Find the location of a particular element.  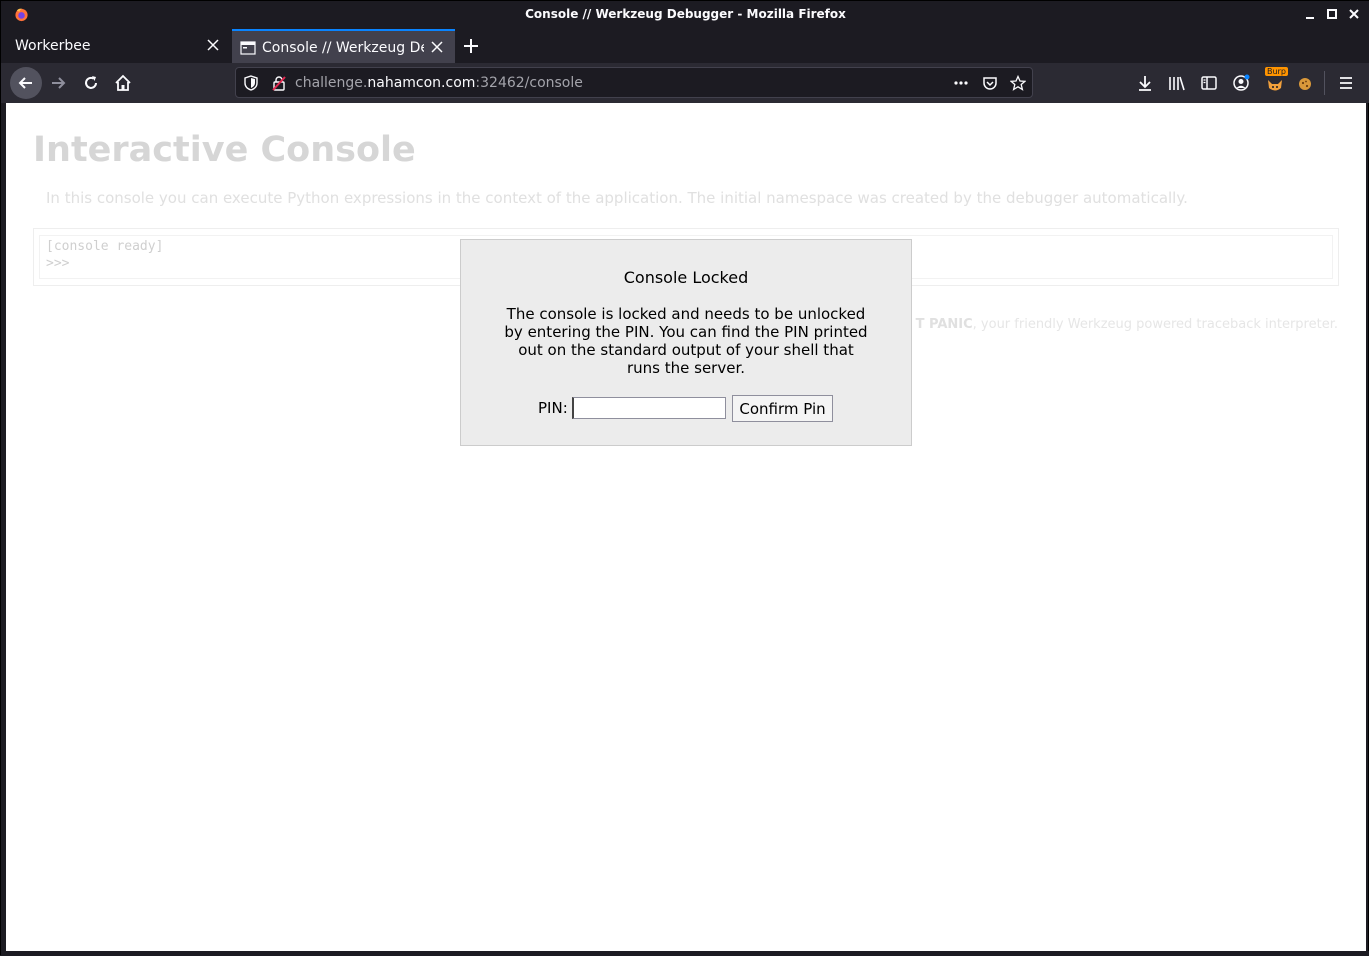

pin-label: PIN: is located at coordinates (553, 408).